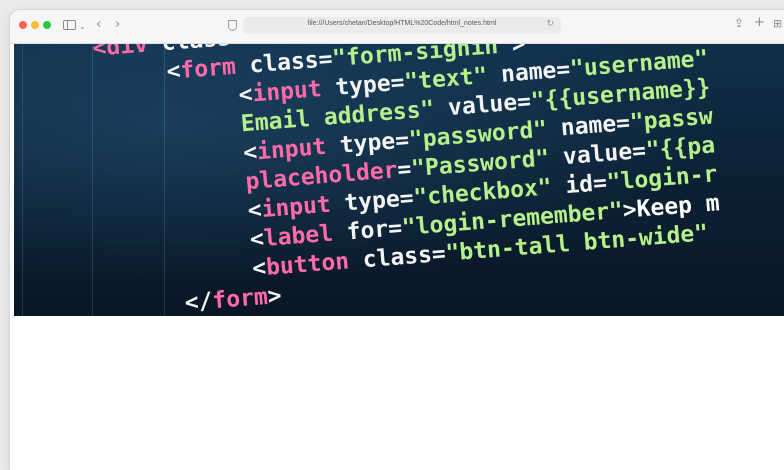  What do you see at coordinates (777, 23) in the screenshot?
I see `tab-overview-icon: ⊞` at bounding box center [777, 23].